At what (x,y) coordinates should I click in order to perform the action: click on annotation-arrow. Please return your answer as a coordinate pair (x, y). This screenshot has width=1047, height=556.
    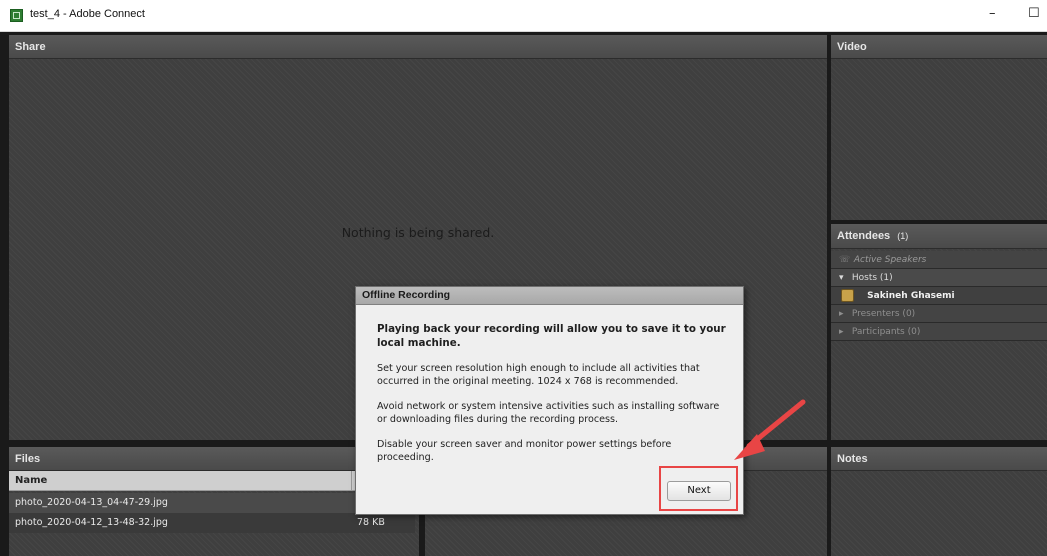
    Looking at the image, I should click on (770, 429).